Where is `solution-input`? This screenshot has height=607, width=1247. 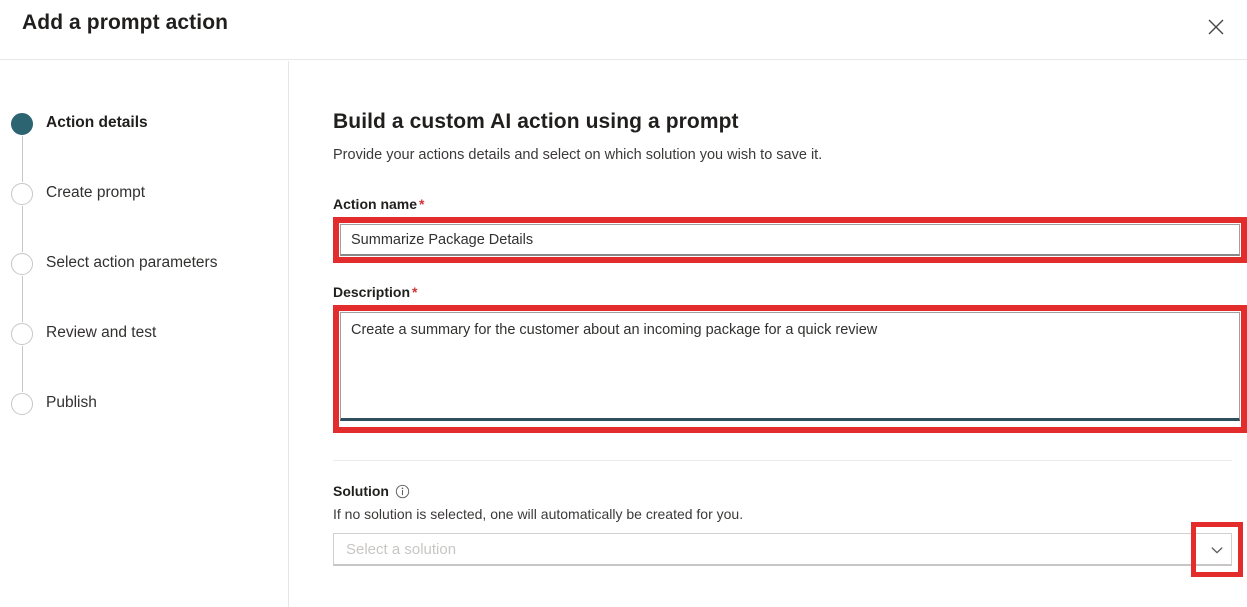
solution-input is located at coordinates (782, 549).